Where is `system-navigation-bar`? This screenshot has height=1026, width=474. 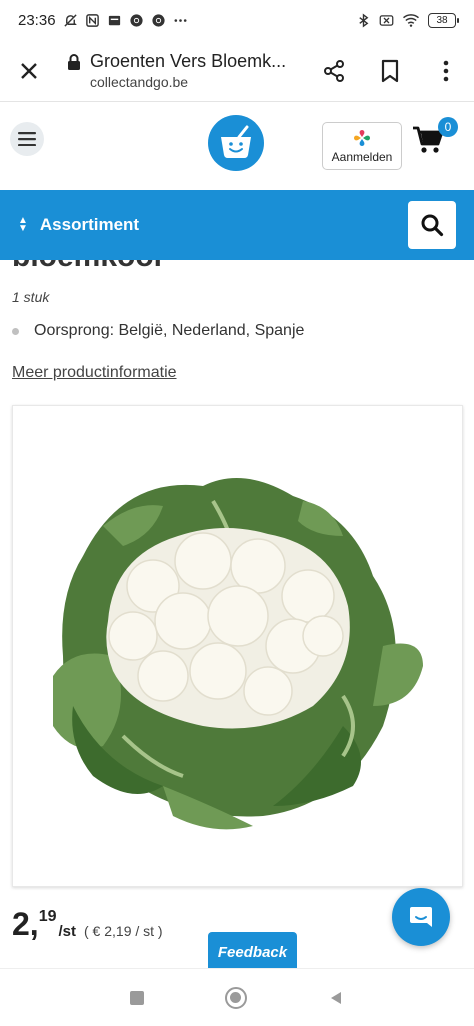 system-navigation-bar is located at coordinates (237, 997).